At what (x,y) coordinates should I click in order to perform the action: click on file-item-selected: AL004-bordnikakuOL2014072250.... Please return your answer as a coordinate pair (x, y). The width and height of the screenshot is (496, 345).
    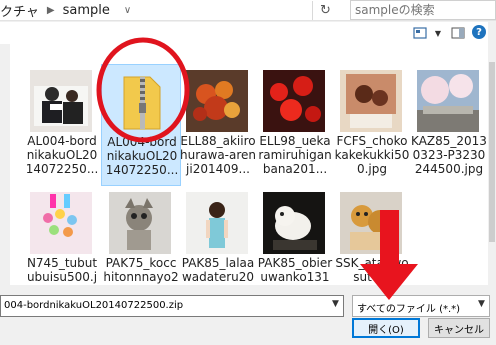
    Looking at the image, I should click on (141, 125).